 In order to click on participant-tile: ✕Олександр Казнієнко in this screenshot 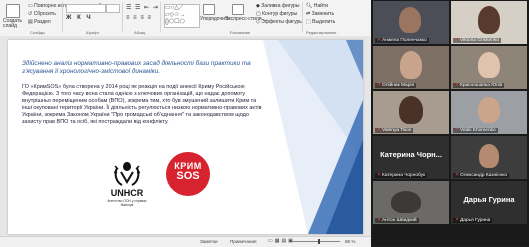, I will do `click(489, 157)`.